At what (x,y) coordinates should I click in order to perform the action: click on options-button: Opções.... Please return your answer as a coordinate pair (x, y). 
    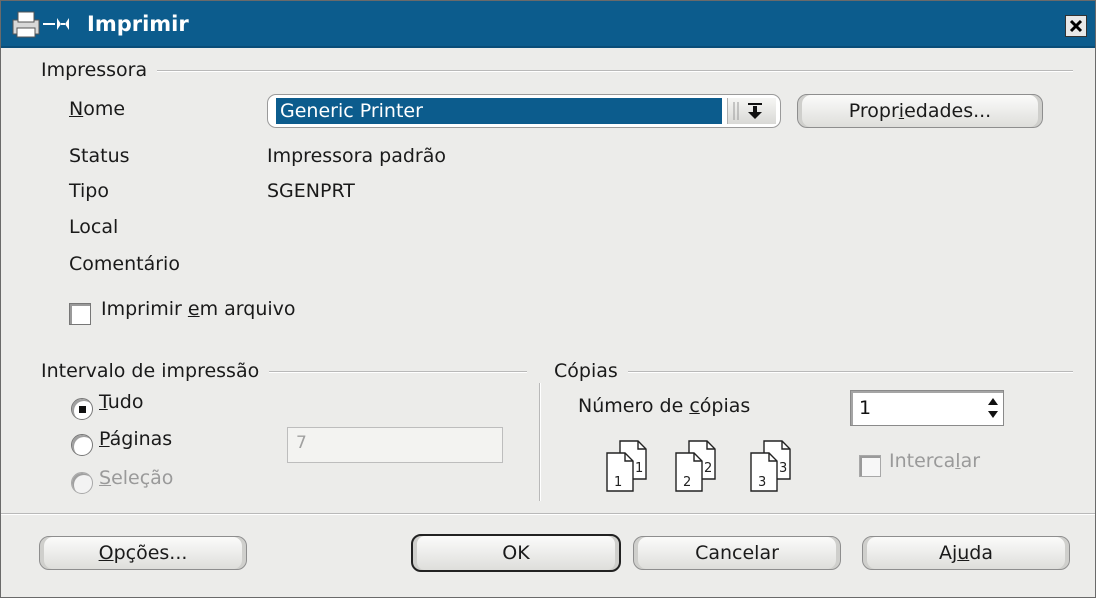
    Looking at the image, I should click on (143, 553).